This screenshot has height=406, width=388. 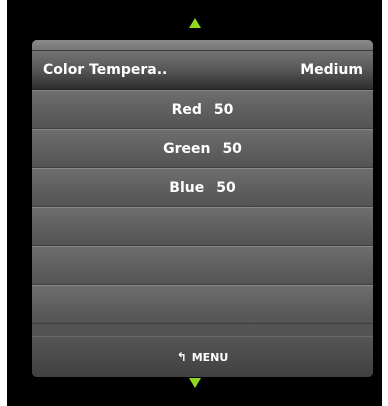 I want to click on menu-row-red: Red 50, so click(x=202, y=109).